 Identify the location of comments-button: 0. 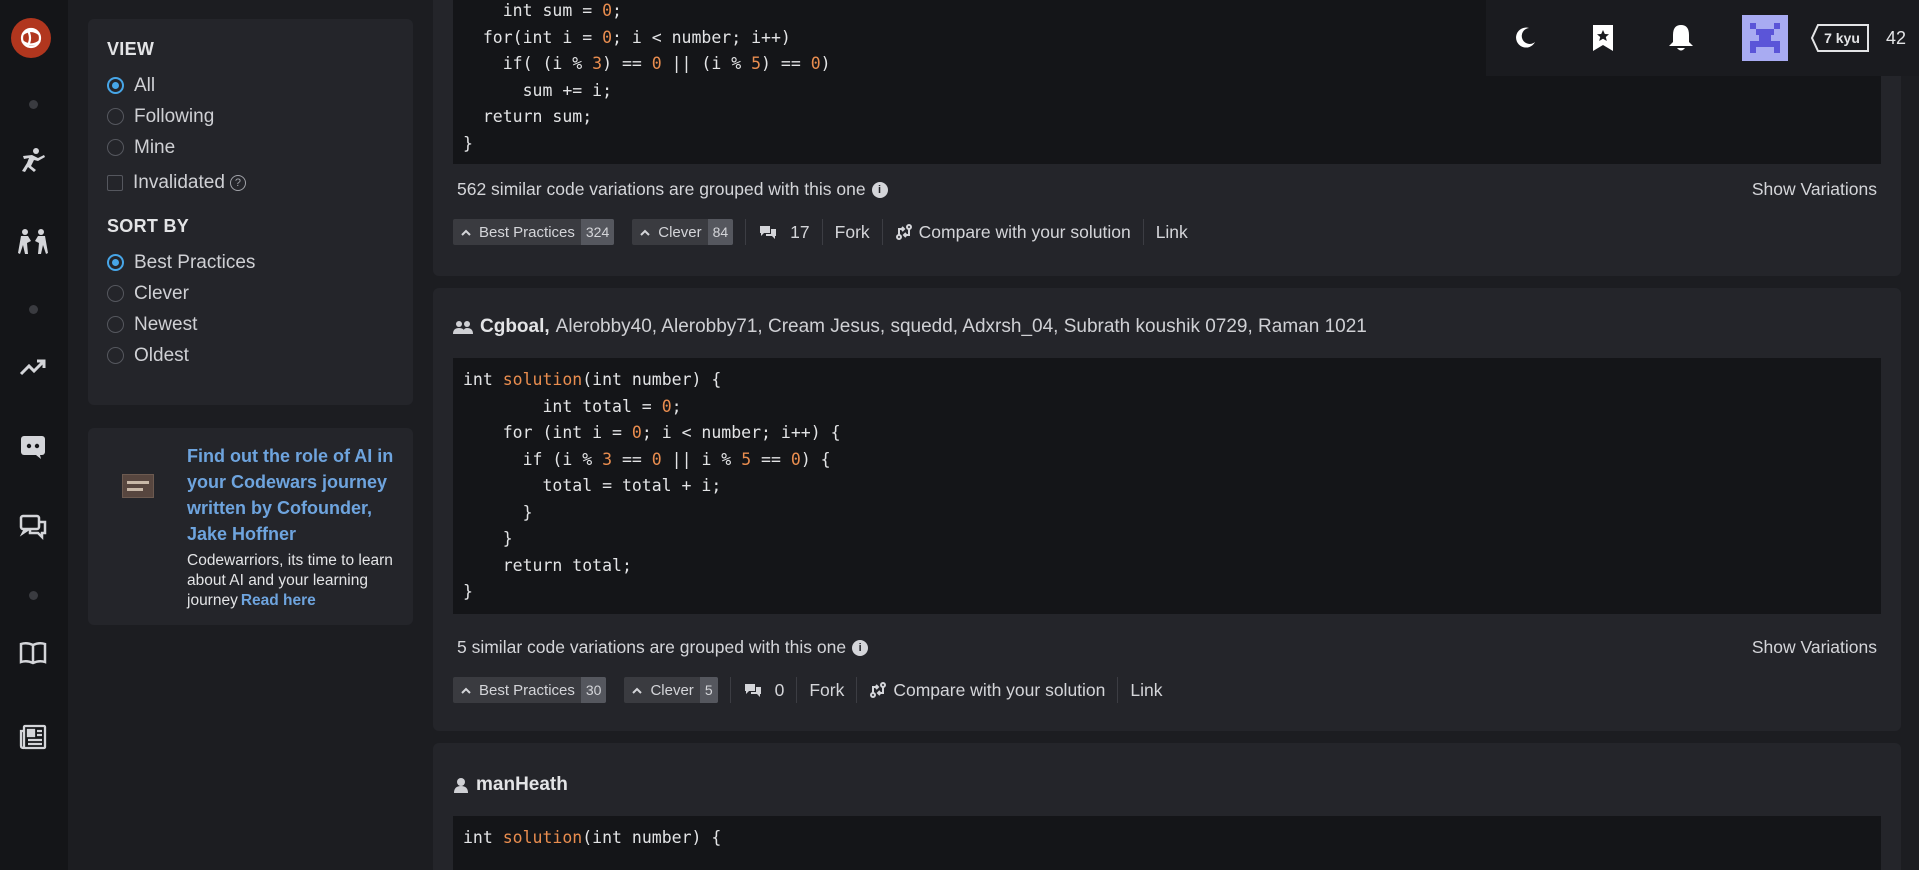
(763, 690).